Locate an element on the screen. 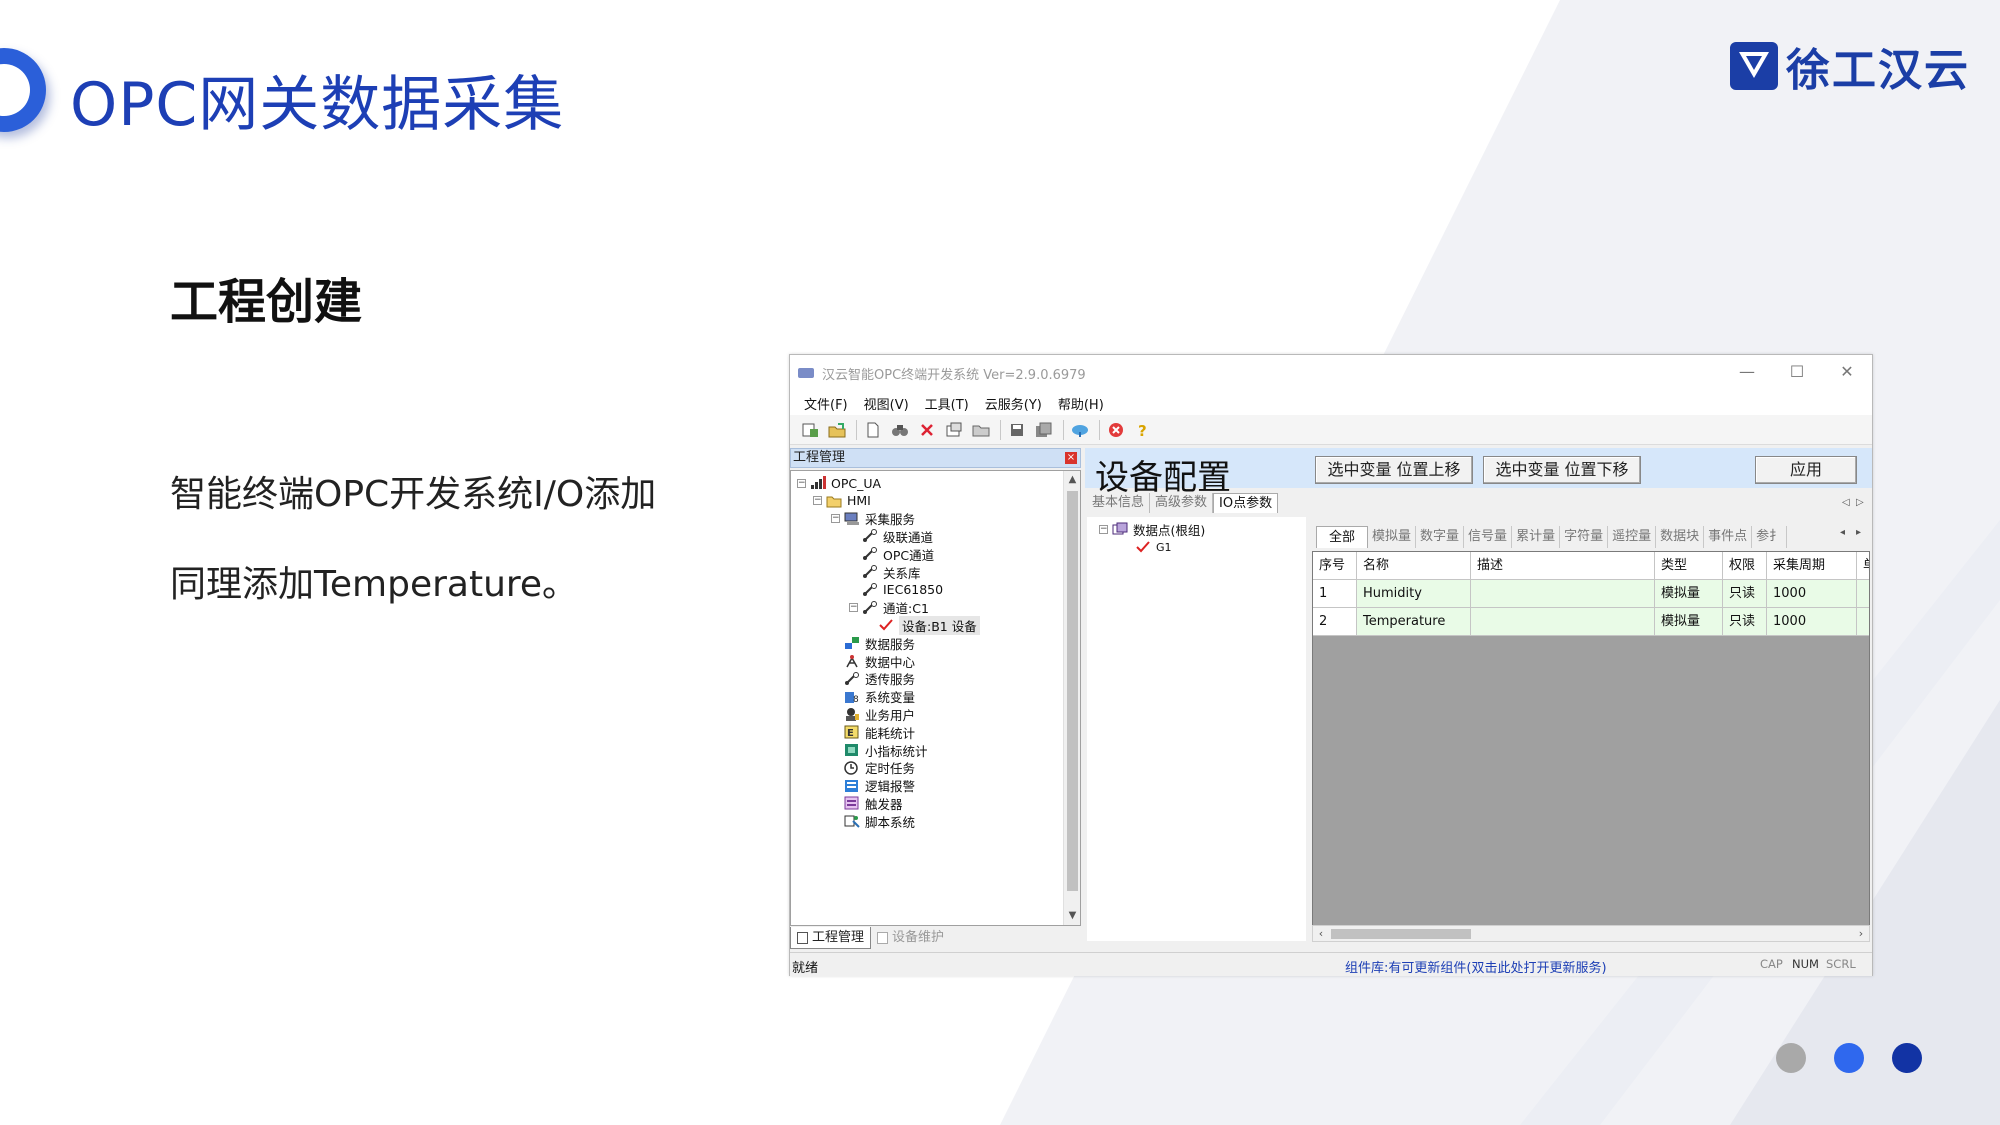 The image size is (2000, 1125). open-project-icon is located at coordinates (837, 430).